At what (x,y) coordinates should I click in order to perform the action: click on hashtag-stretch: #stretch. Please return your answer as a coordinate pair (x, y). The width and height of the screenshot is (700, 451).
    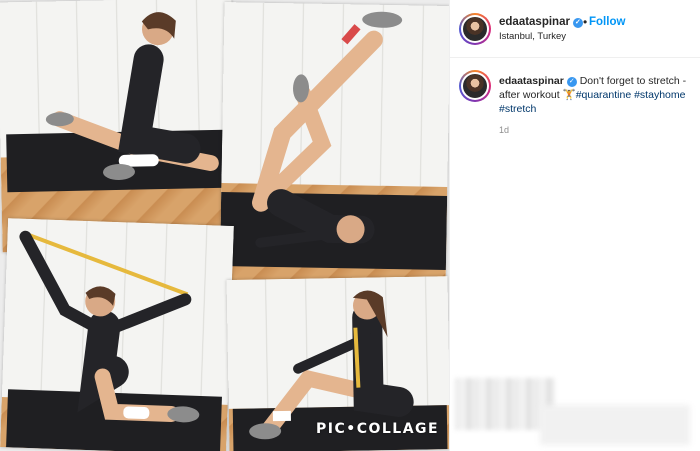
    Looking at the image, I should click on (517, 109).